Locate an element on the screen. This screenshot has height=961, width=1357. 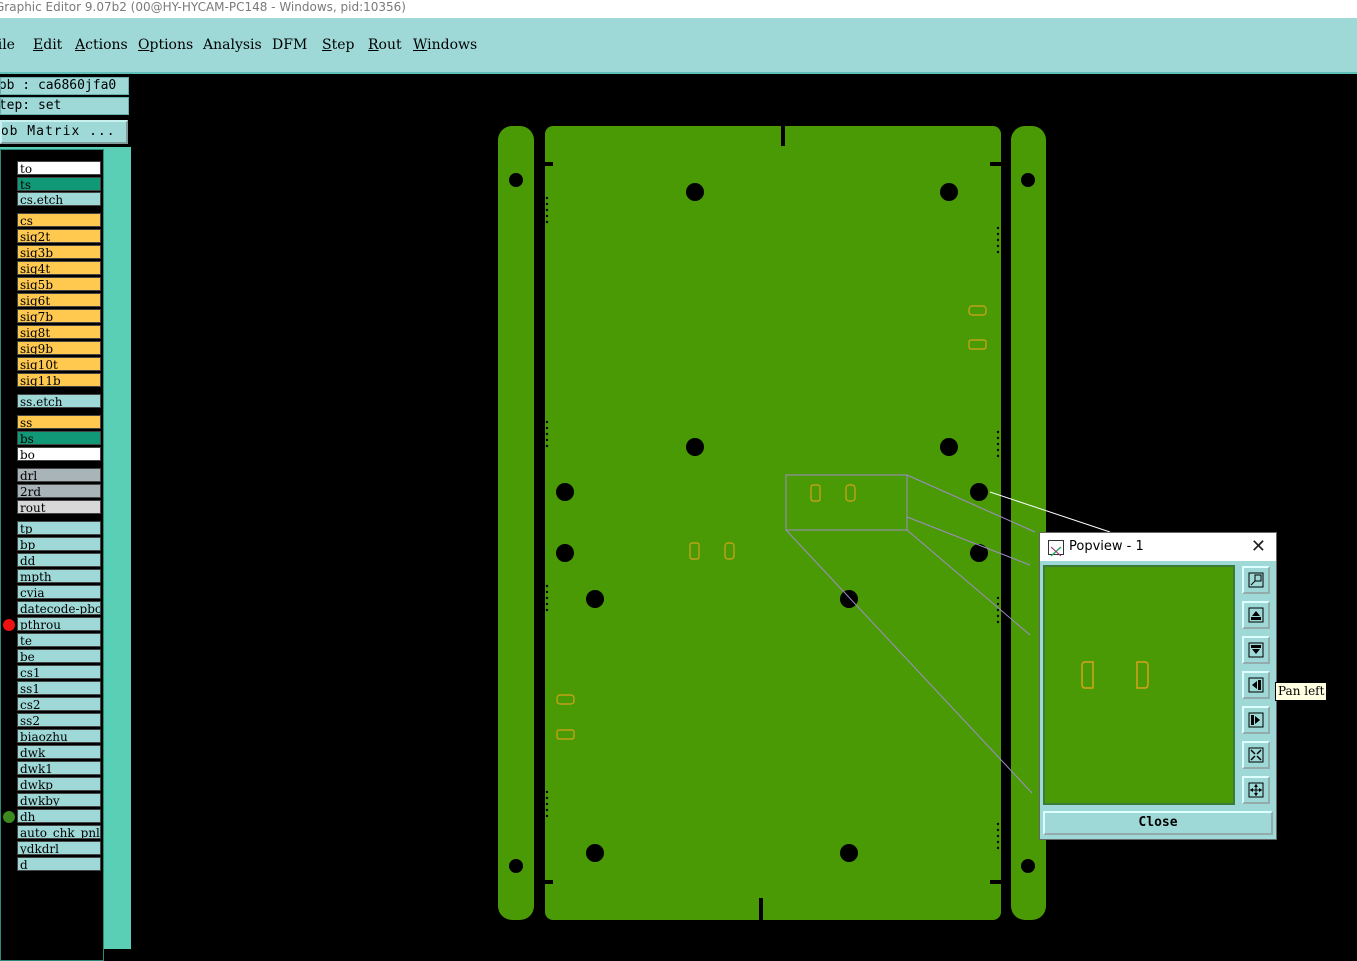
popview-drawing is located at coordinates (1115, 675).